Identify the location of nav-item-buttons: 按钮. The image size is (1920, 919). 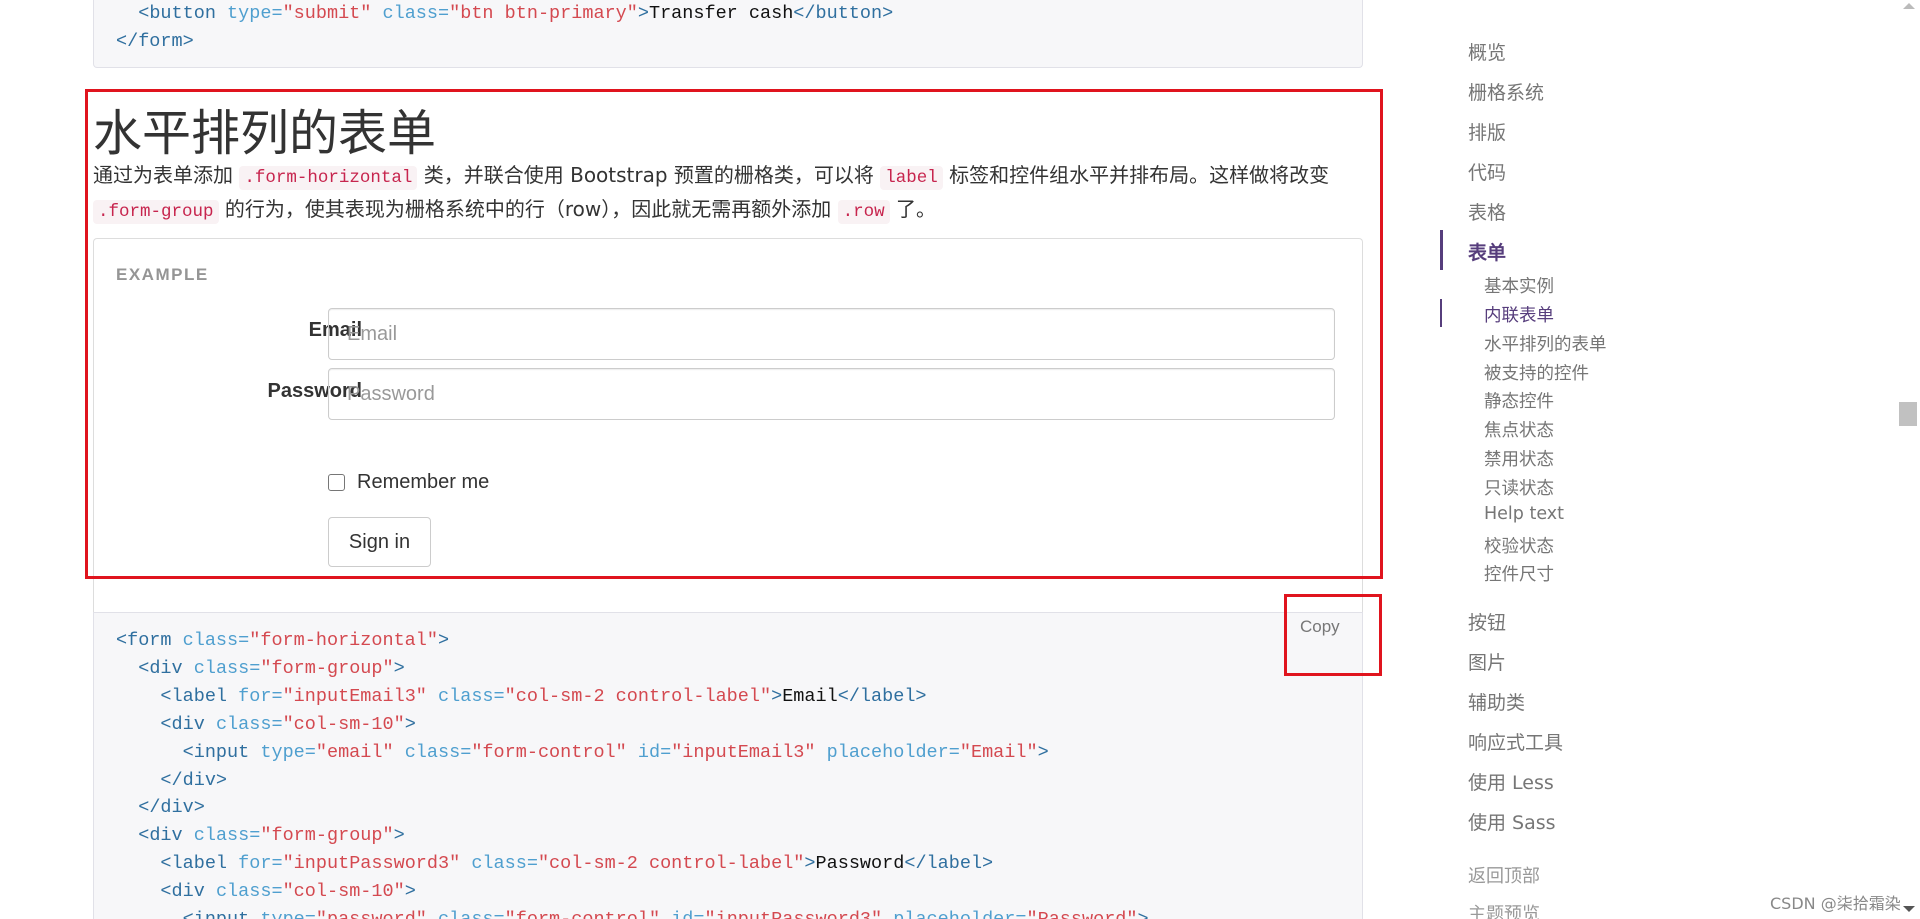
(1487, 621).